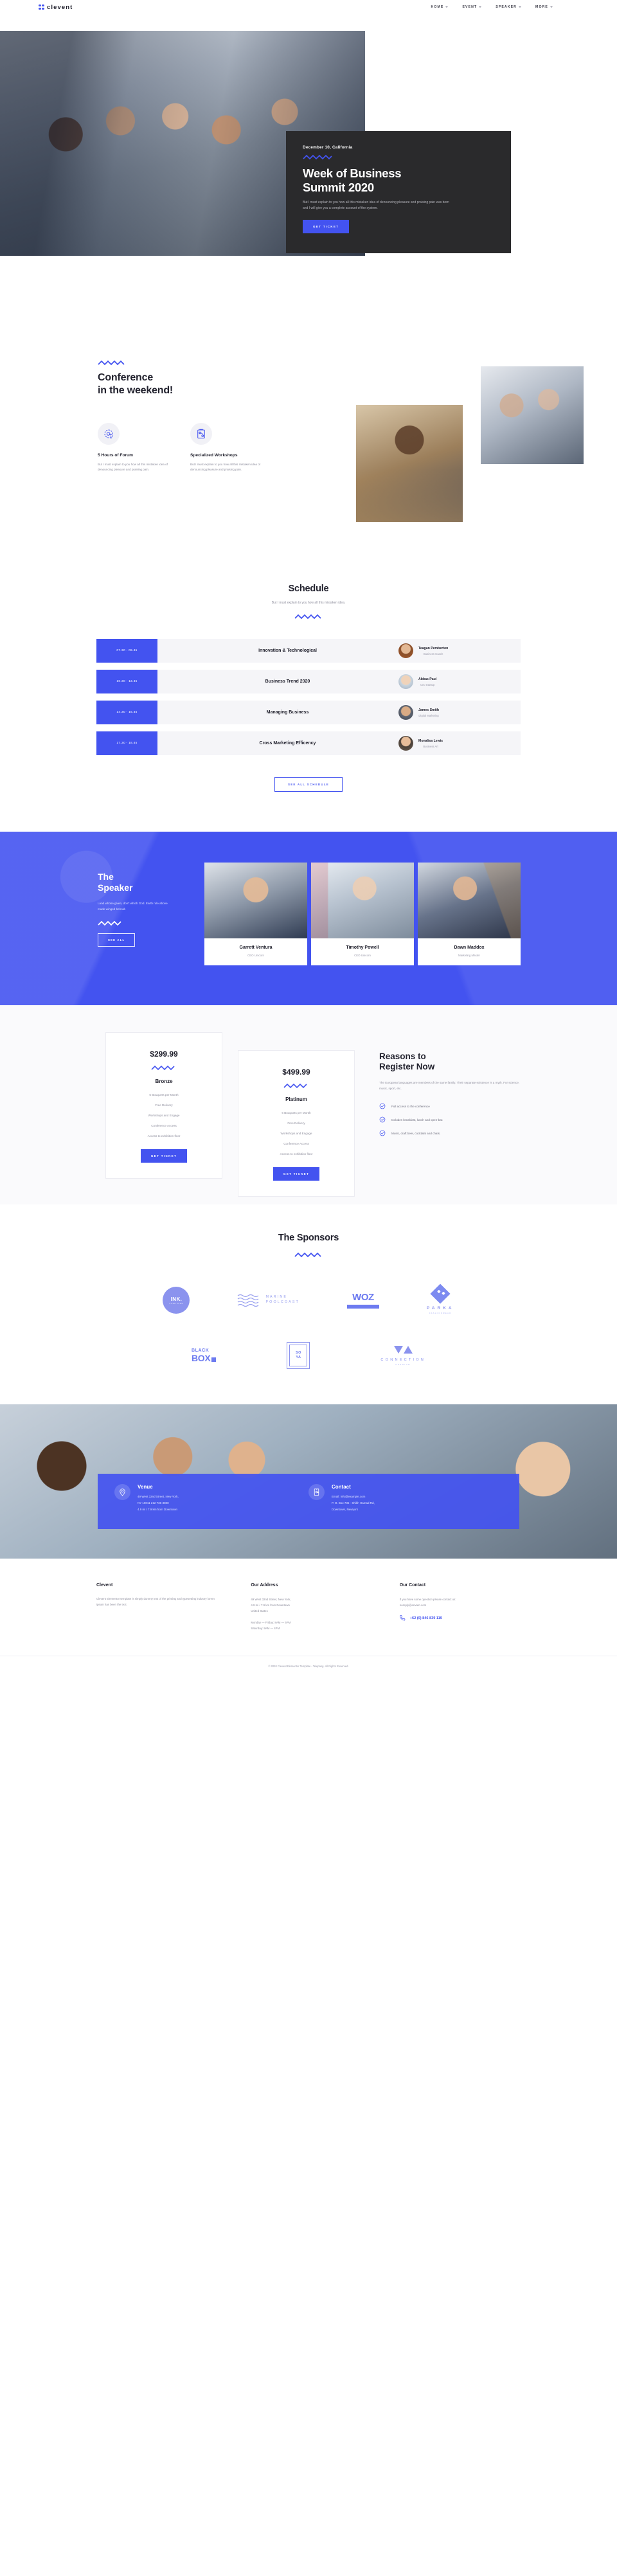 Image resolution: width=617 pixels, height=2576 pixels. Describe the element at coordinates (363, 947) in the screenshot. I see `speaker-name: Timothy Powell` at that location.